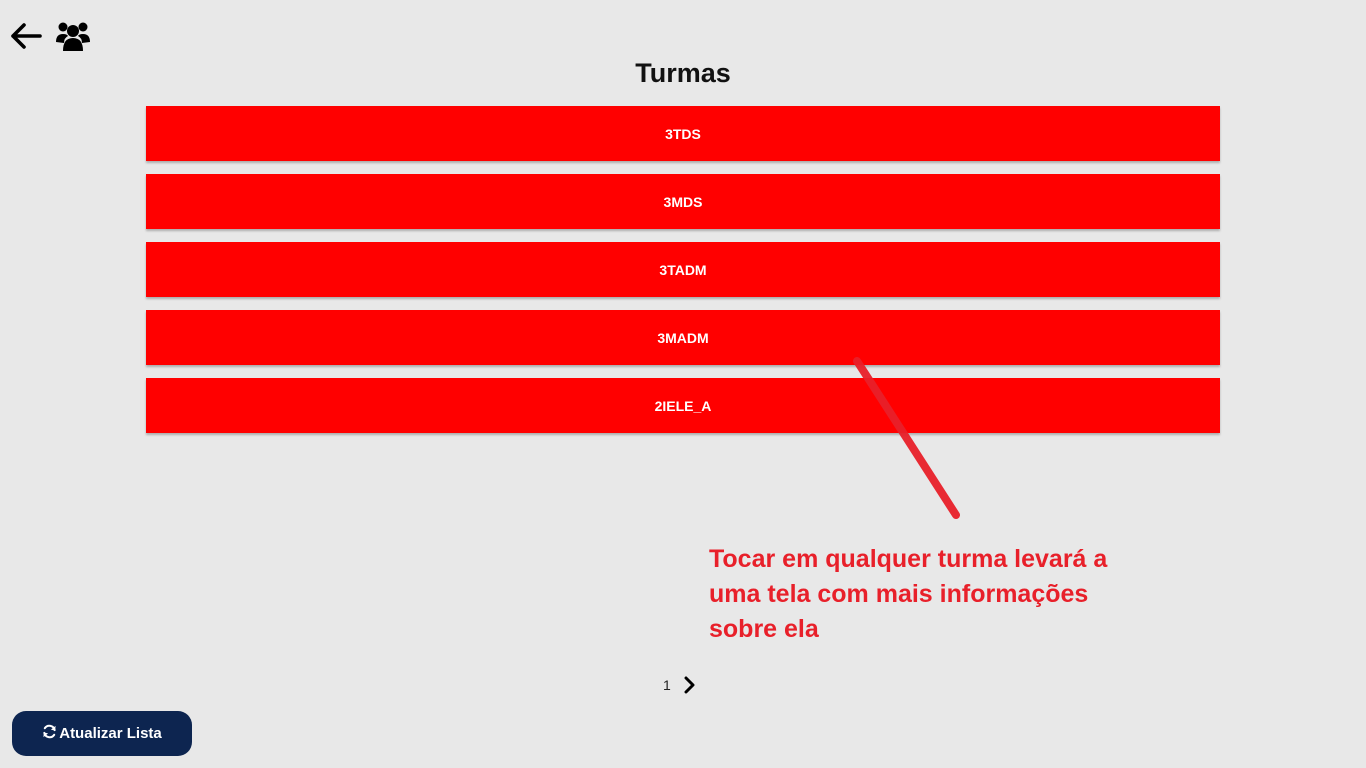 This screenshot has width=1366, height=768. What do you see at coordinates (683, 133) in the screenshot?
I see `class-item-3tds: 3TDS` at bounding box center [683, 133].